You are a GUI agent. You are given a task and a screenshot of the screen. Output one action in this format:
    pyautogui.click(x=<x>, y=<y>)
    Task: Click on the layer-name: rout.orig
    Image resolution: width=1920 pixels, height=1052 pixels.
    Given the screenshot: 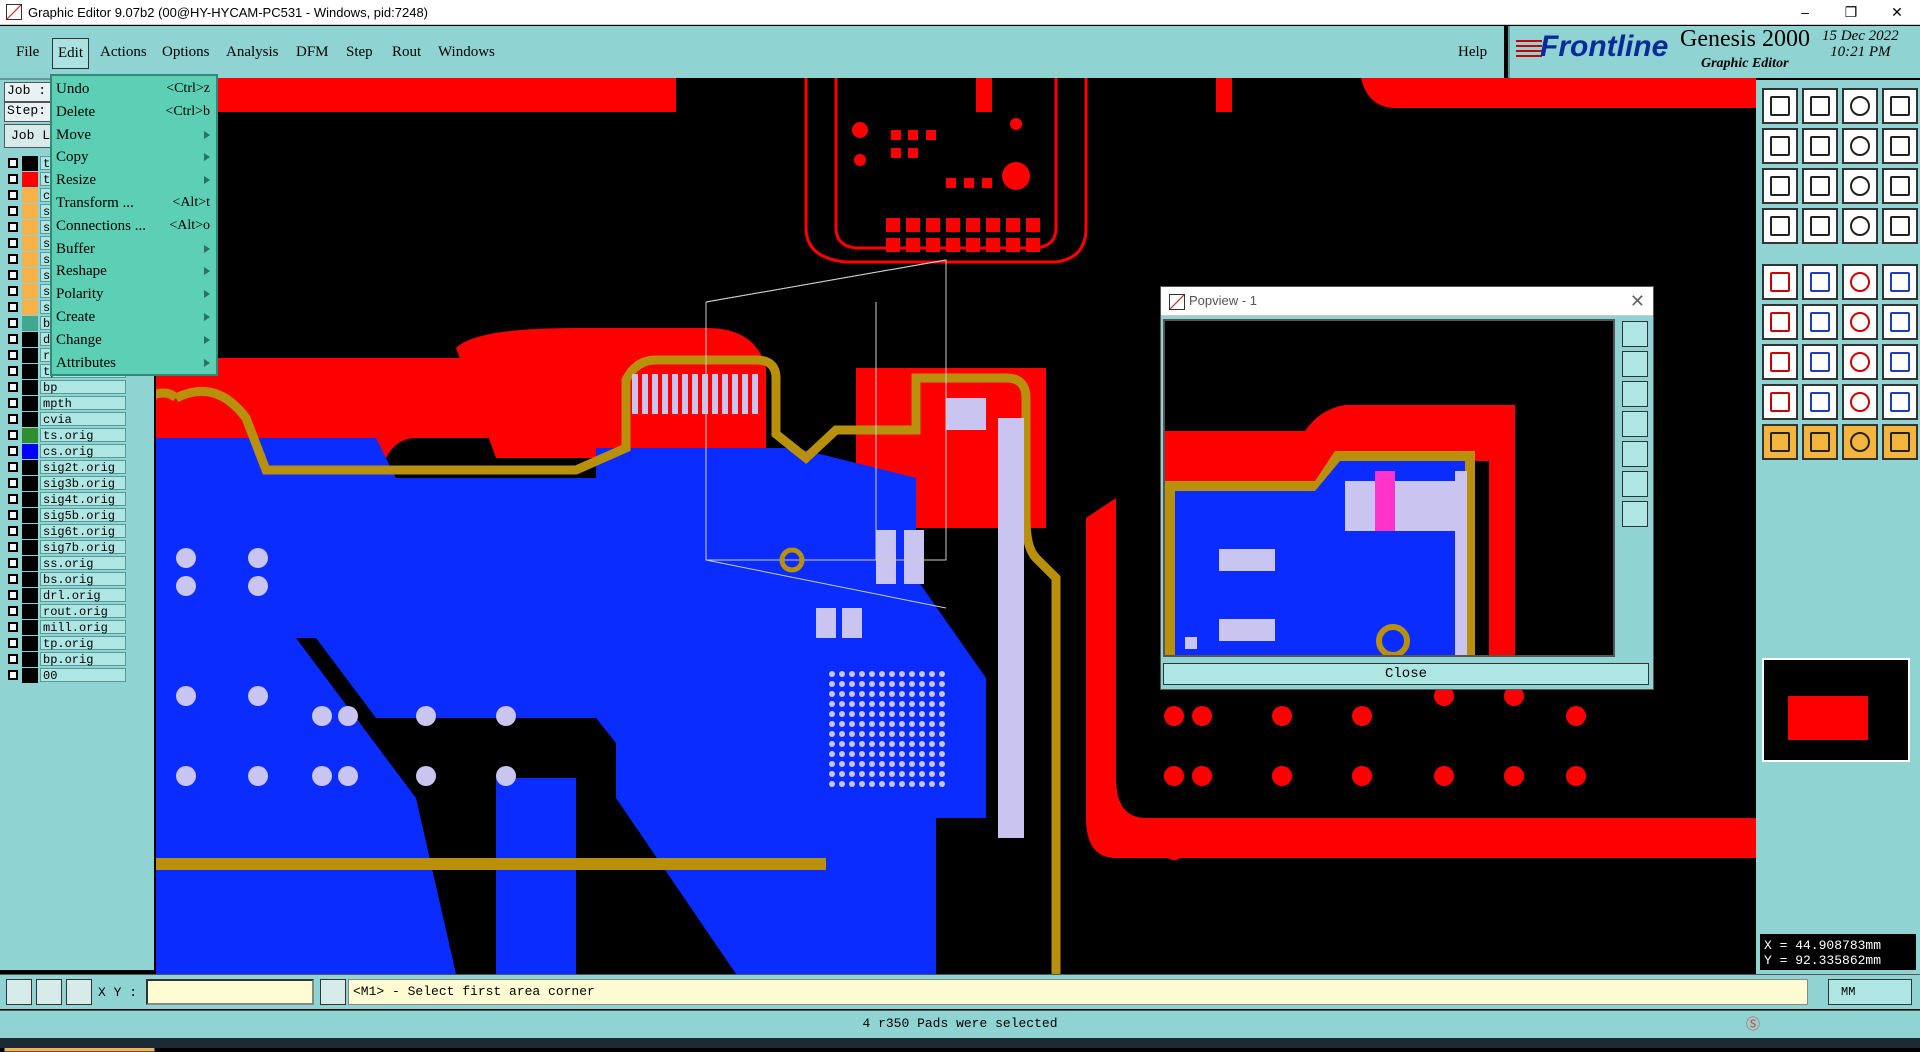 What is the action you would take?
    pyautogui.click(x=83, y=611)
    